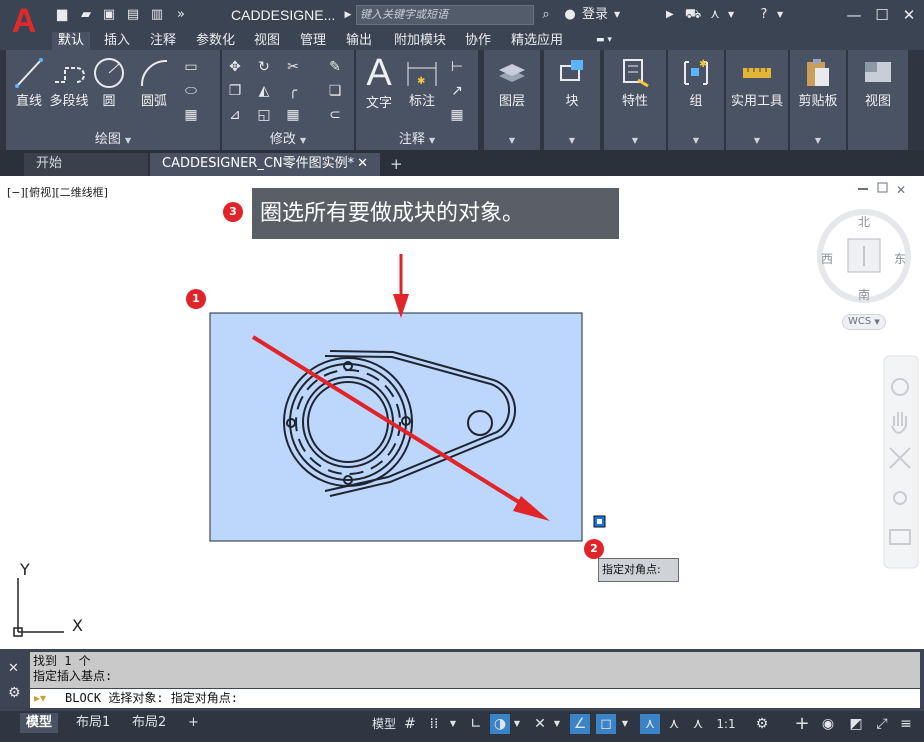 The height and width of the screenshot is (742, 924). What do you see at coordinates (264, 91) in the screenshot?
I see `mirror-icon: ◭` at bounding box center [264, 91].